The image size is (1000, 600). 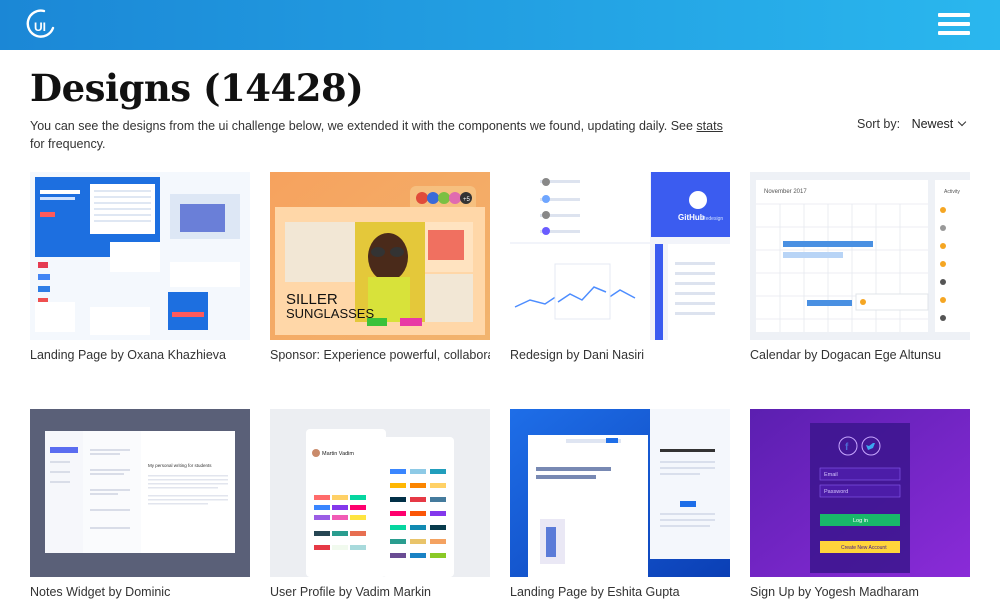 What do you see at coordinates (500, 25) in the screenshot?
I see `top-navigation-bar: UI` at bounding box center [500, 25].